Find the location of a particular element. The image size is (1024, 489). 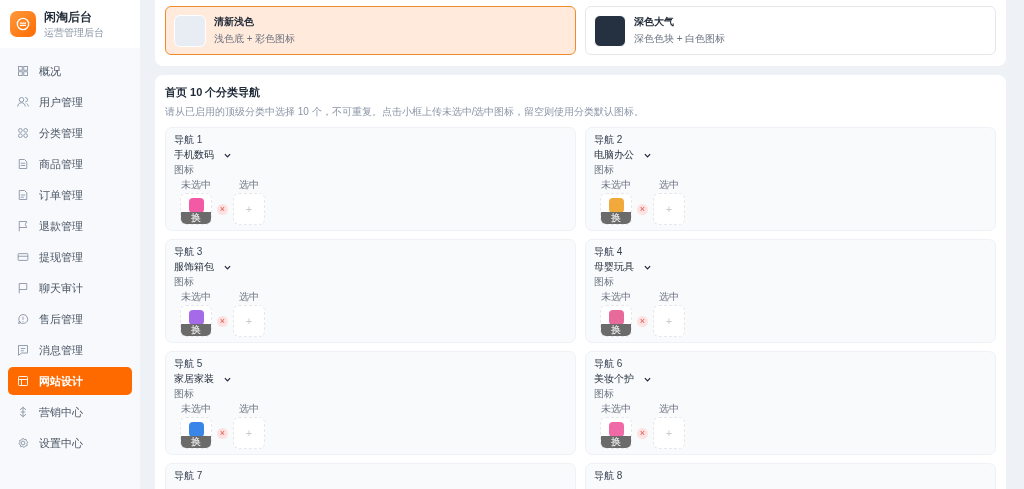

nav-title: 导航 4 is located at coordinates (609, 252).